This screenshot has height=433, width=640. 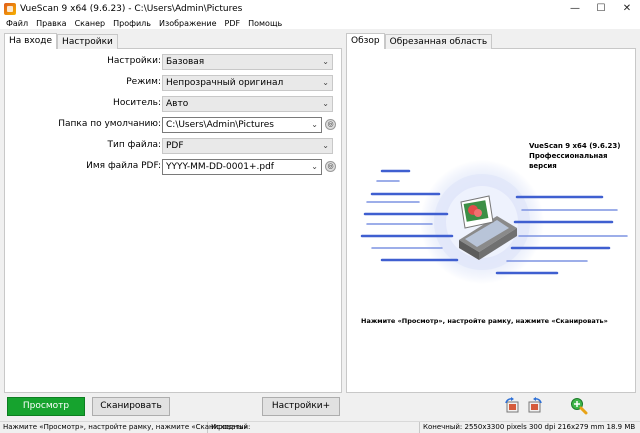 What do you see at coordinates (575, 8) in the screenshot?
I see `minimize-icon: —` at bounding box center [575, 8].